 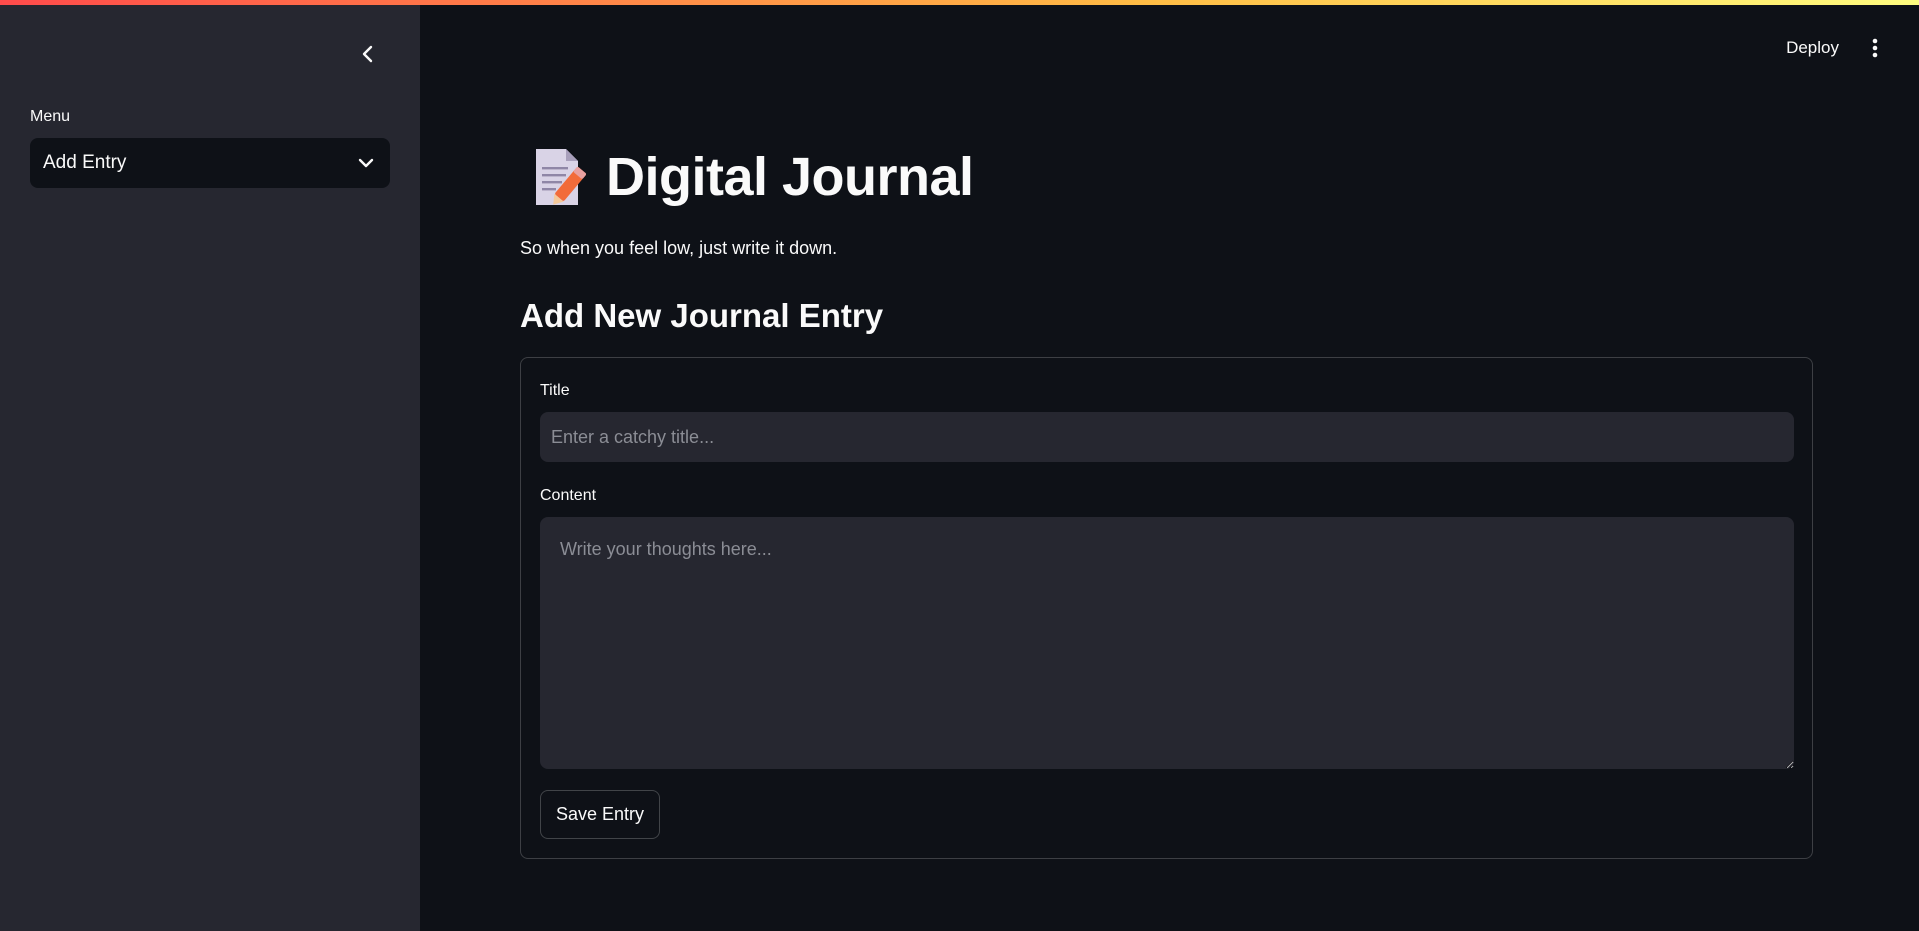 I want to click on collapse-sidebar-button, so click(x=368, y=54).